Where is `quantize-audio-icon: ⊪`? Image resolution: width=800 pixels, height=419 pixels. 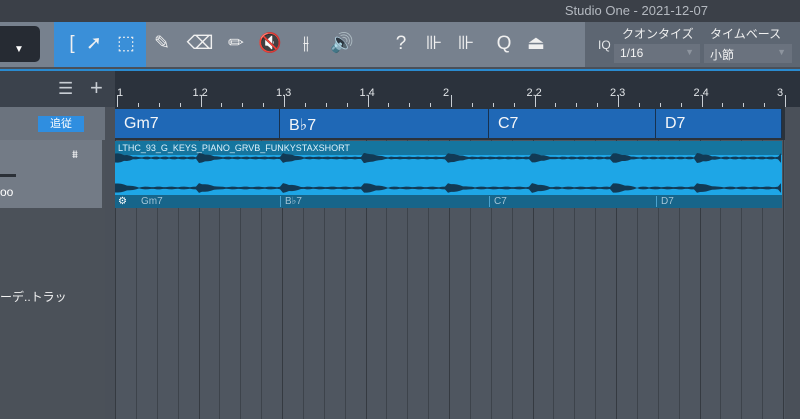 quantize-audio-icon: ⊪ is located at coordinates (466, 44).